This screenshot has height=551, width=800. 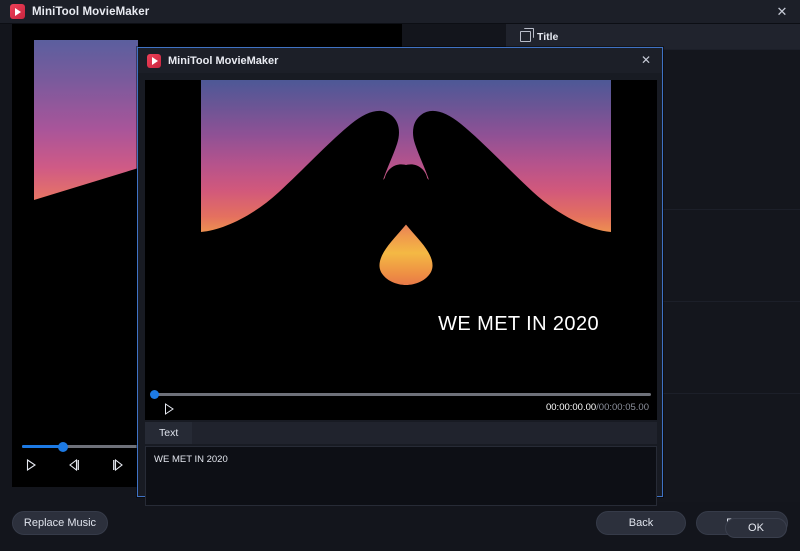 What do you see at coordinates (527, 35) in the screenshot?
I see `title-icon` at bounding box center [527, 35].